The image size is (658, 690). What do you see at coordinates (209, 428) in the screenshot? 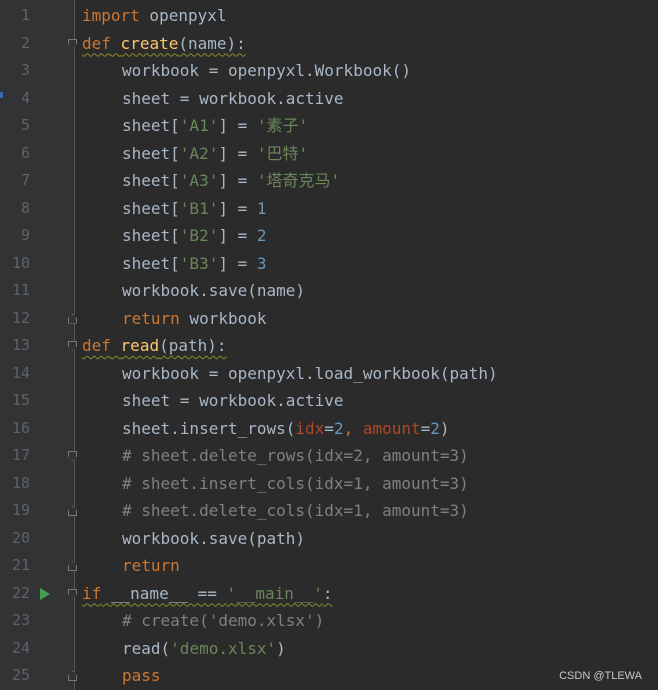
I see `code-token: sheet.insert_rows(` at bounding box center [209, 428].